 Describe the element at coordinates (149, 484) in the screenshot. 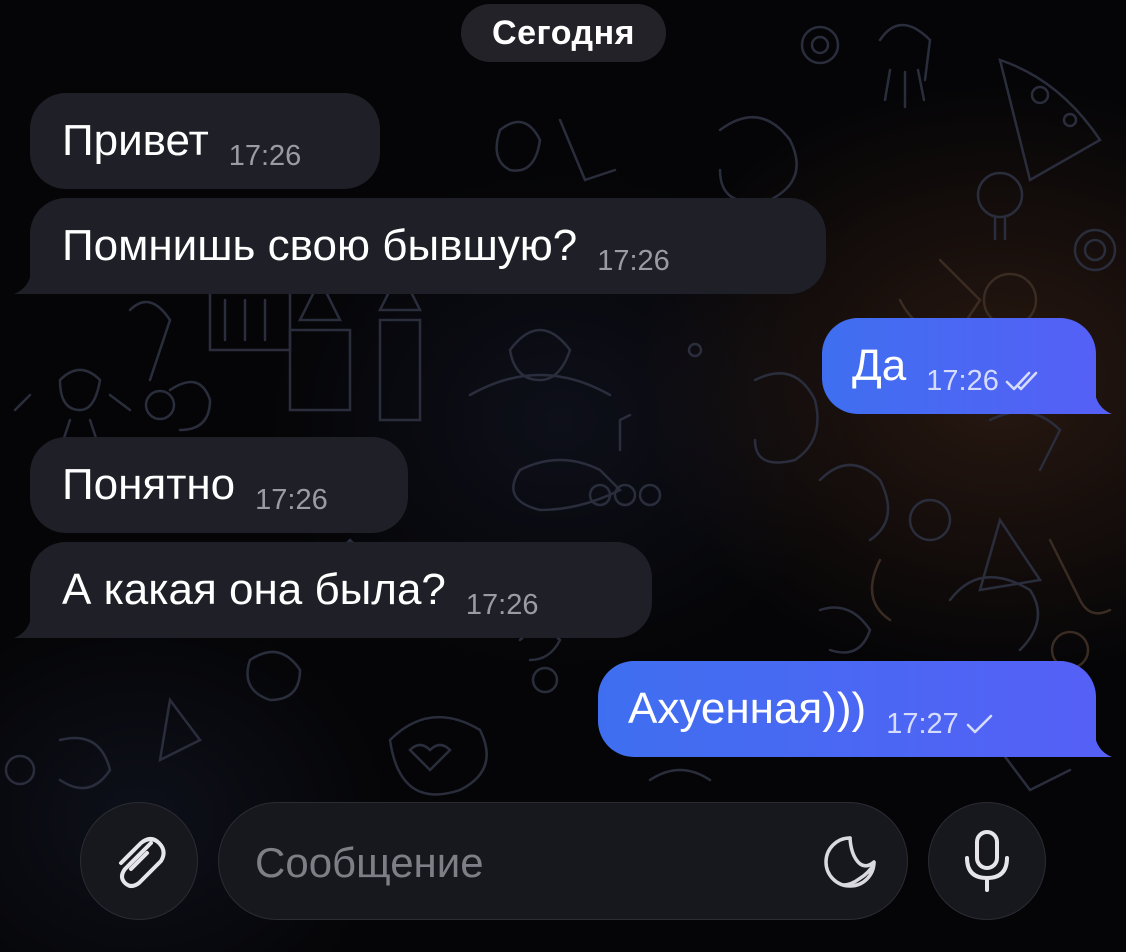

I see `message-text: Понятно` at that location.